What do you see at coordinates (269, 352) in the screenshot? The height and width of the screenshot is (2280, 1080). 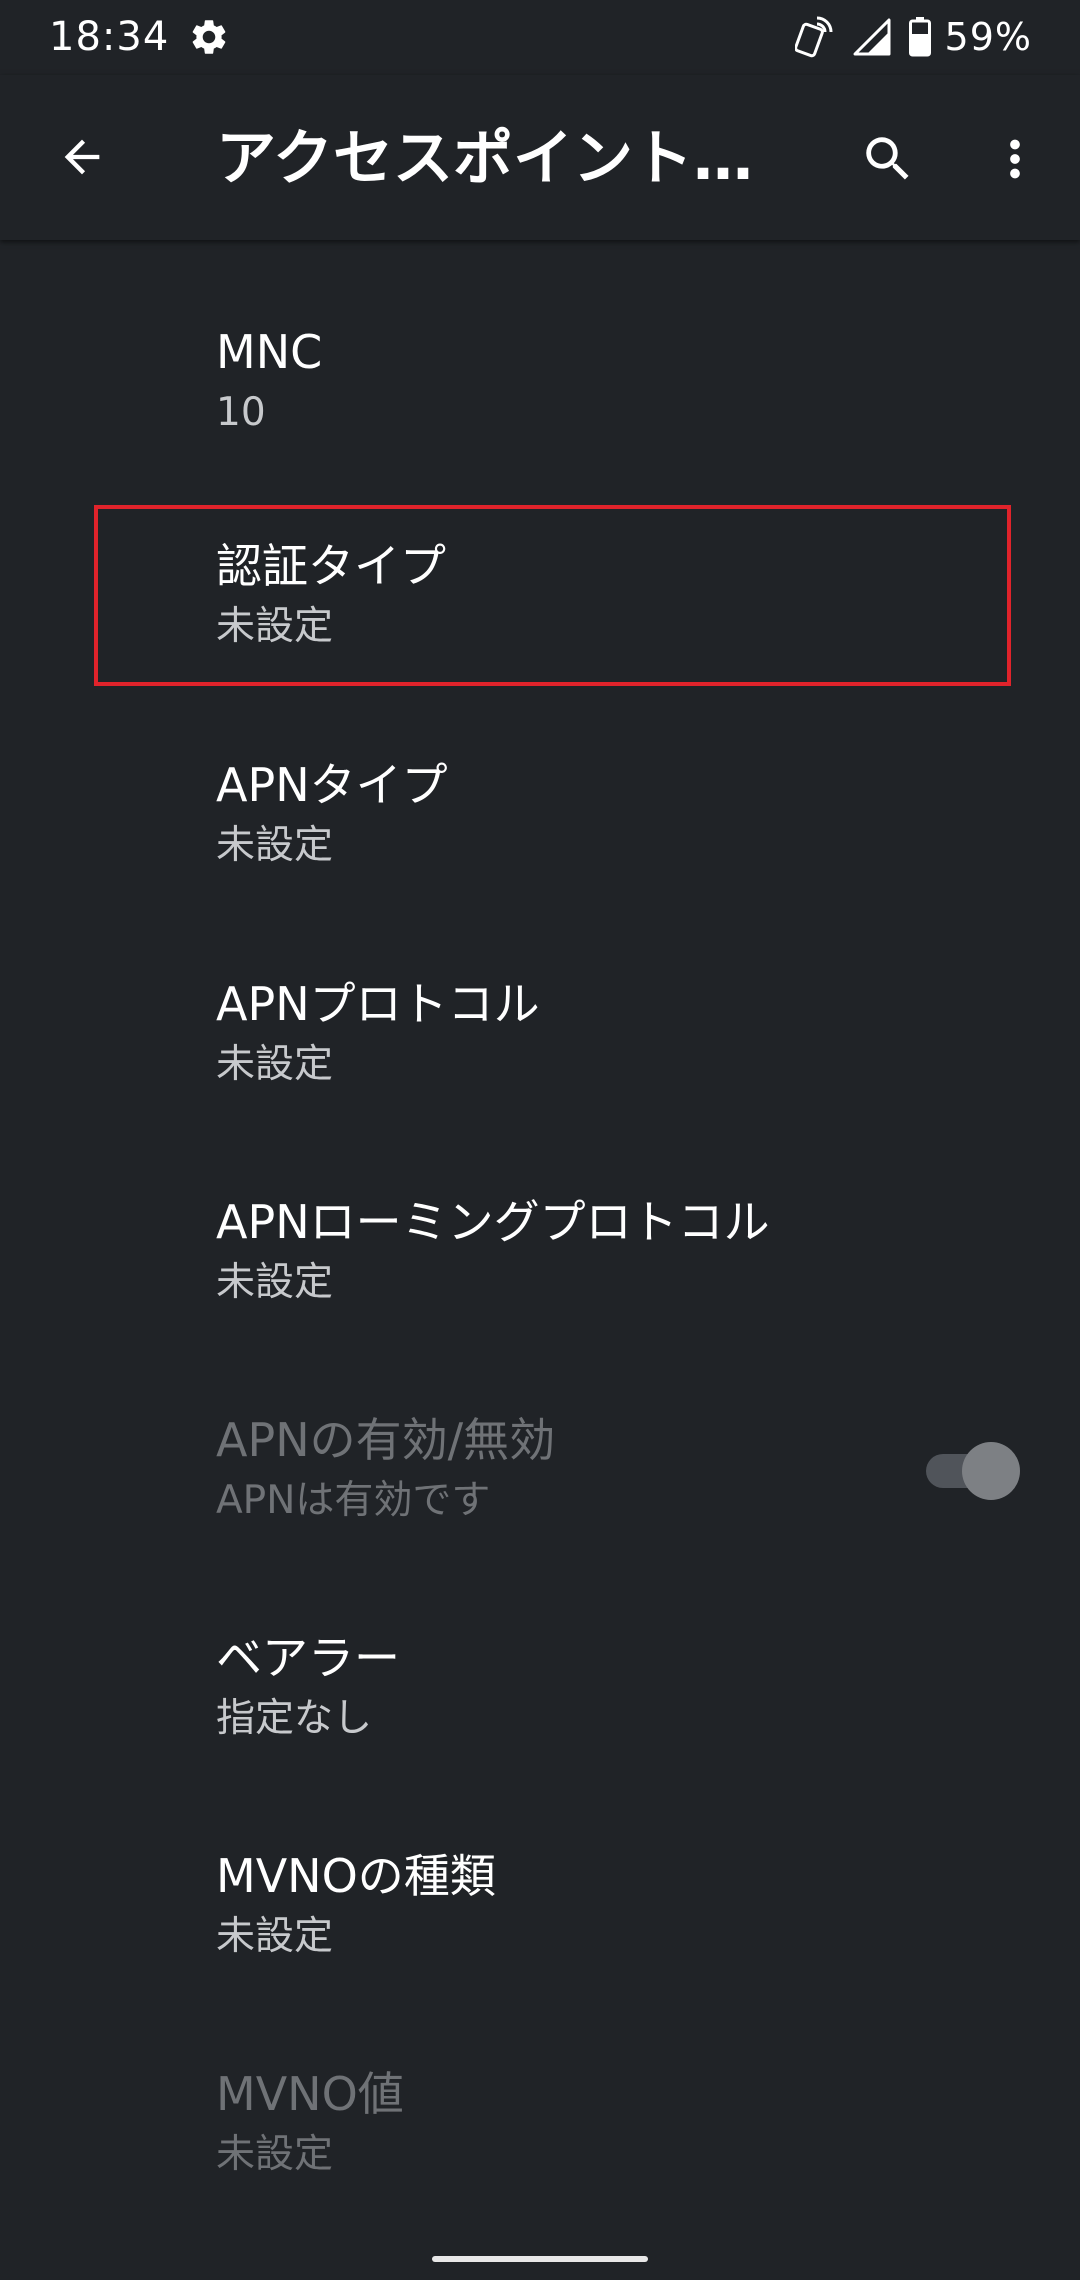 I see `pref-title: MNC` at bounding box center [269, 352].